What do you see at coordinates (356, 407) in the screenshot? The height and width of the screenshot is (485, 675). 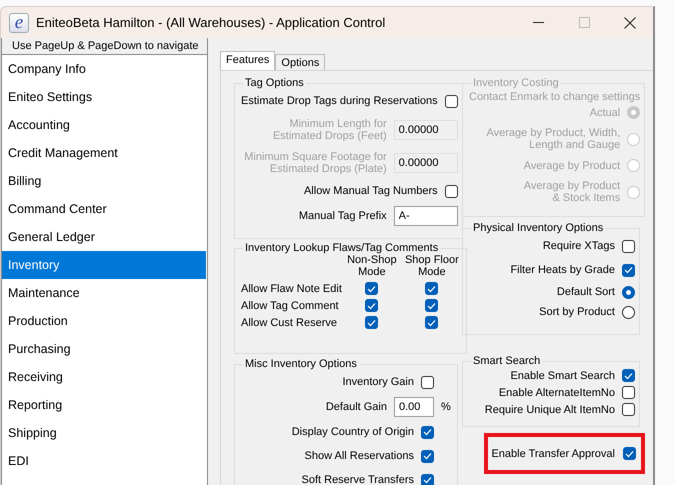 I see `field-label: Default Gain` at bounding box center [356, 407].